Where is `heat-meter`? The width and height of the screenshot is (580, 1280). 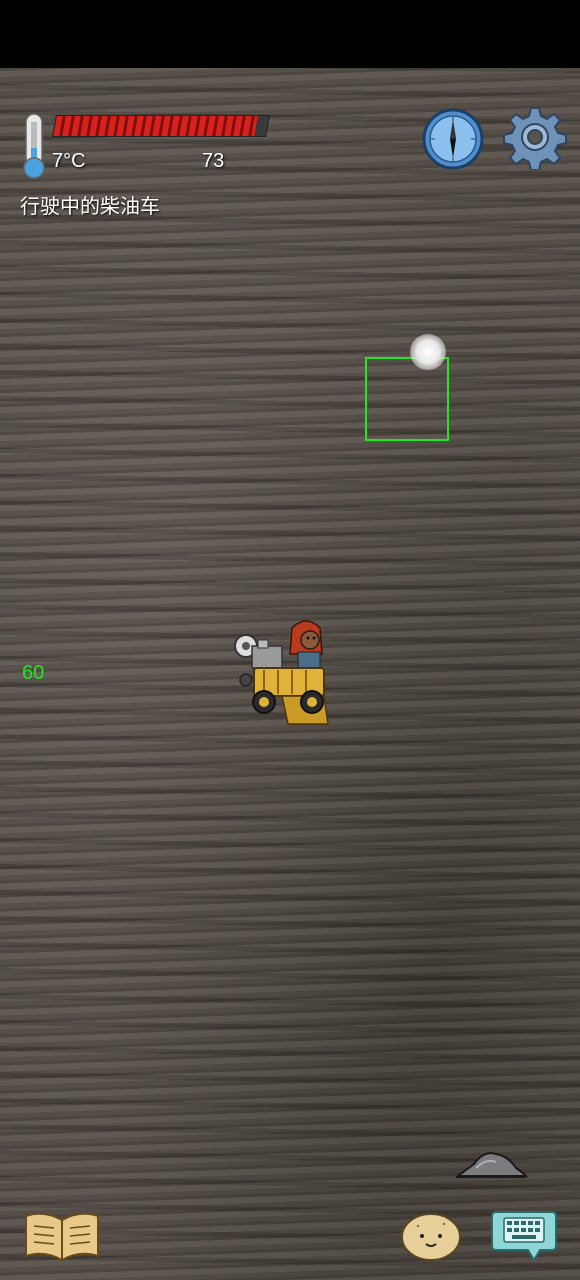 heat-meter is located at coordinates (161, 126).